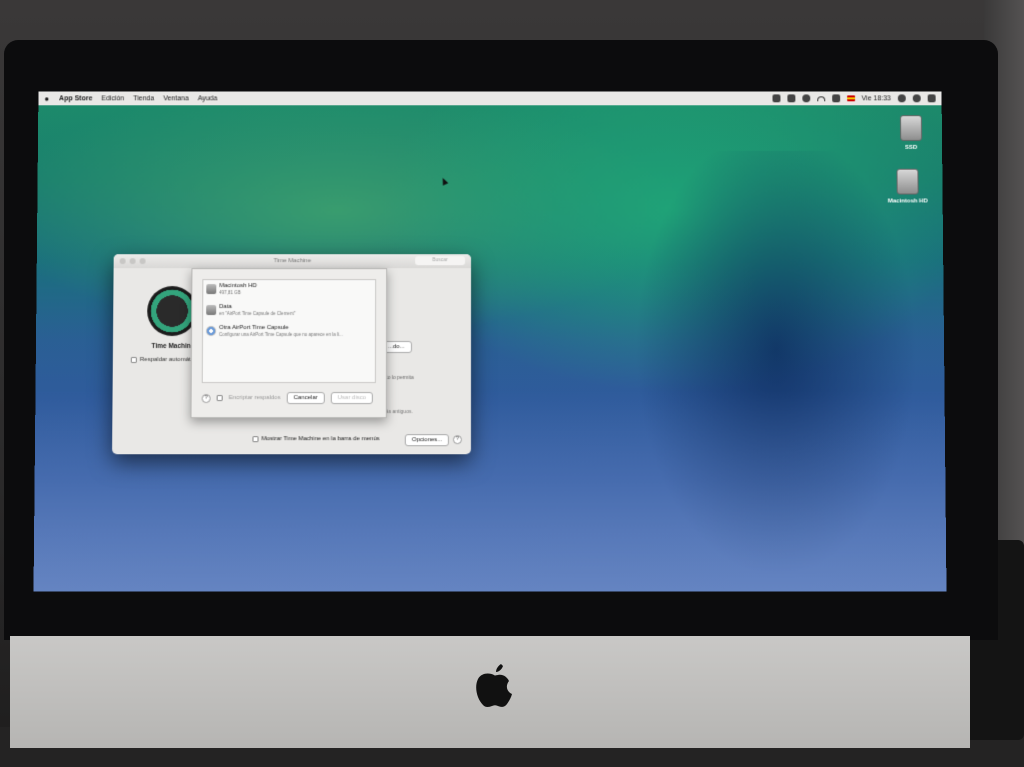 The height and width of the screenshot is (767, 1024). Describe the element at coordinates (112, 98) in the screenshot. I see `menu-edicion: Edición` at that location.